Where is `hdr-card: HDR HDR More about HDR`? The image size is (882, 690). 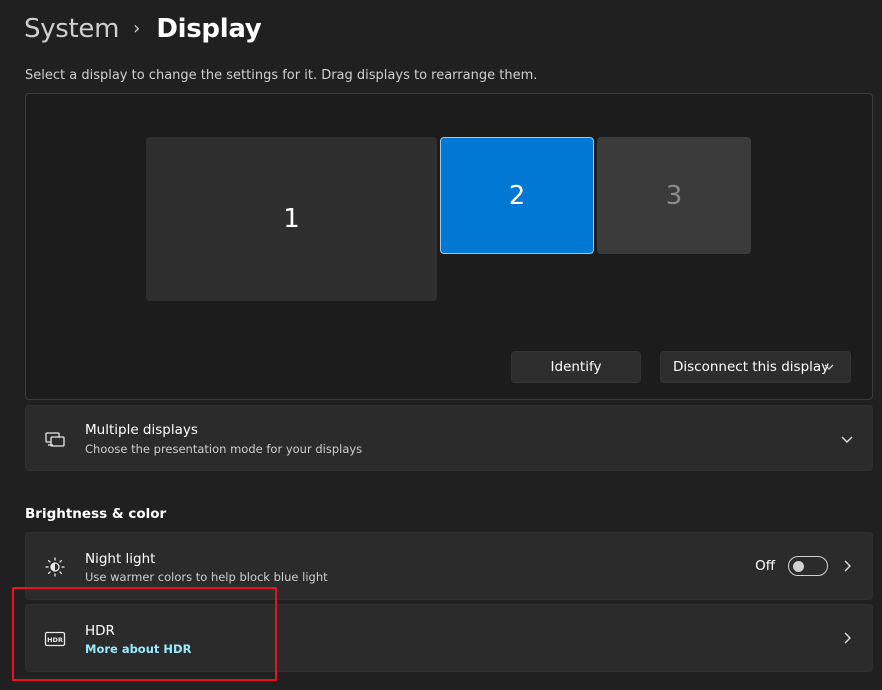
hdr-card: HDR HDR More about HDR is located at coordinates (449, 638).